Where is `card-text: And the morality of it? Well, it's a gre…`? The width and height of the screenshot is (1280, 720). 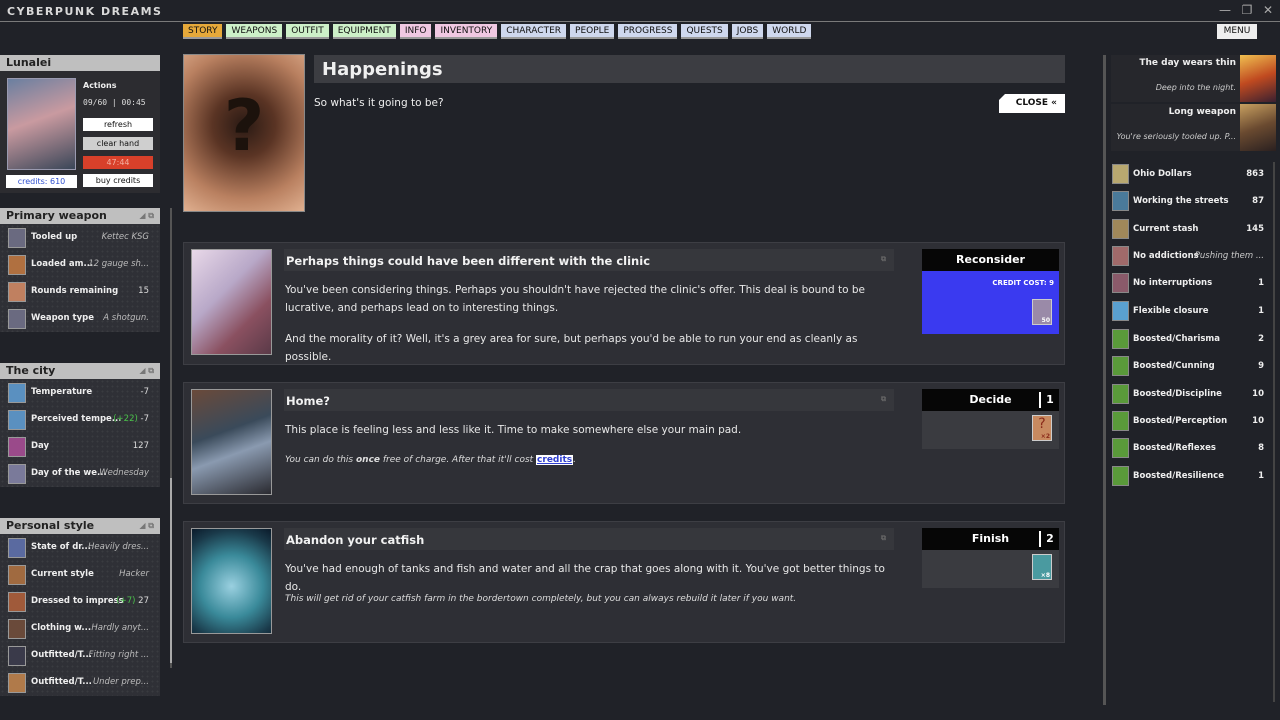
card-text: And the morality of it? Well, it's a gre… is located at coordinates (571, 348).